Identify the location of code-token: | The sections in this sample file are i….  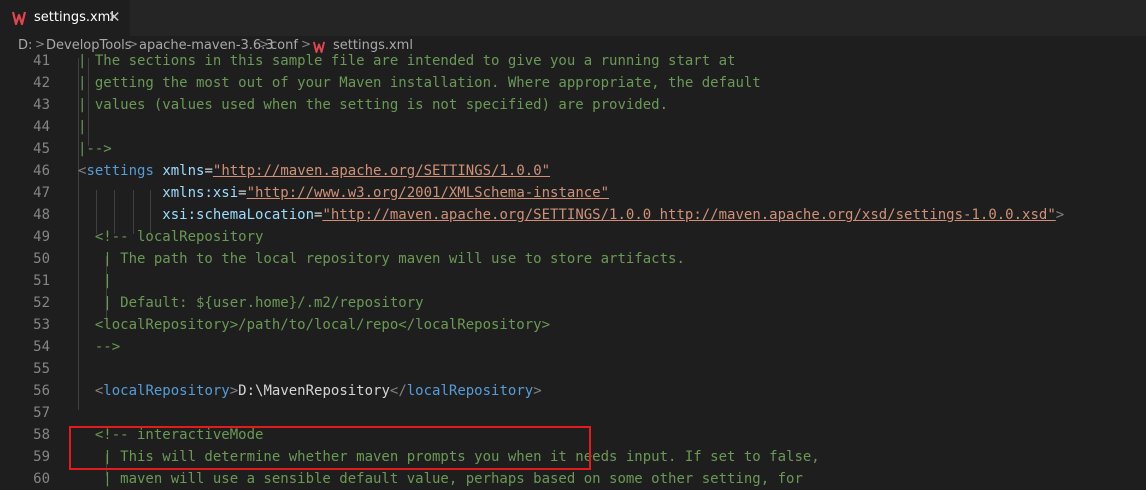
(407, 61).